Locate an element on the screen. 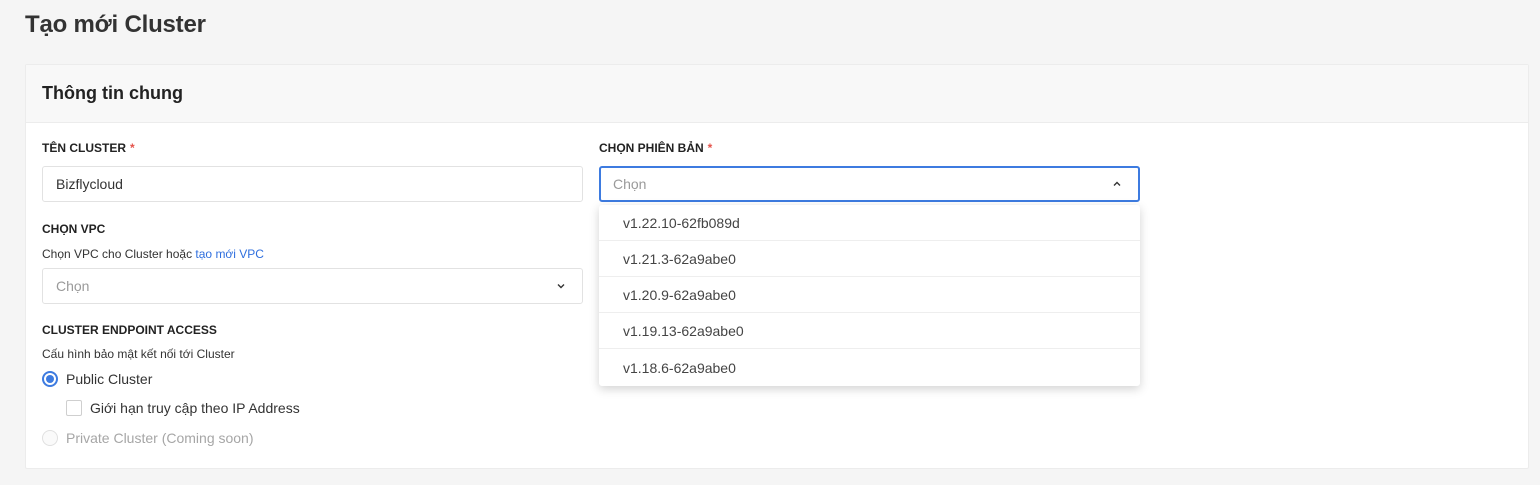  vpc-select: Chọn is located at coordinates (312, 286).